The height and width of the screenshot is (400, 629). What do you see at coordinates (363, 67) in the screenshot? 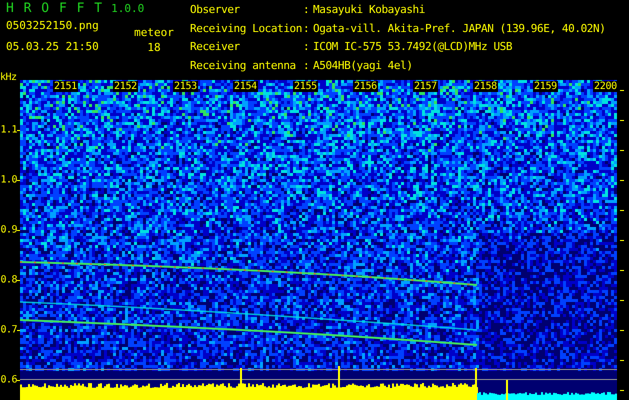
I see `info-value: A504HB(yagi 4el)` at bounding box center [363, 67].